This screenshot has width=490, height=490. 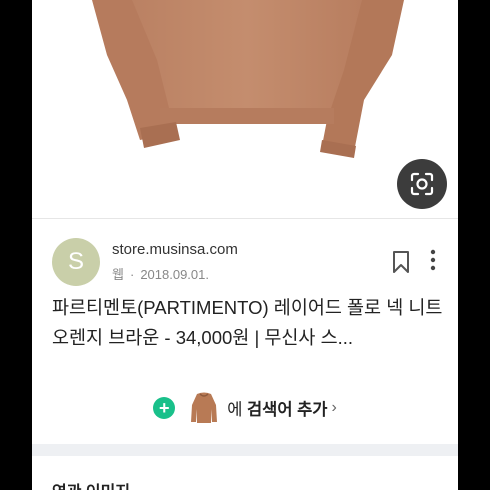 I want to click on lens-icon, so click(x=422, y=184).